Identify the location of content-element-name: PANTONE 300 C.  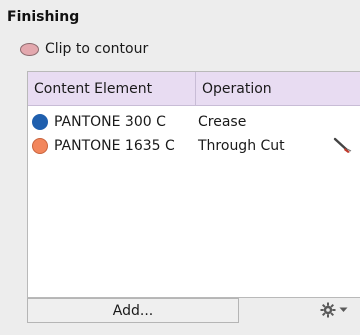
(110, 122).